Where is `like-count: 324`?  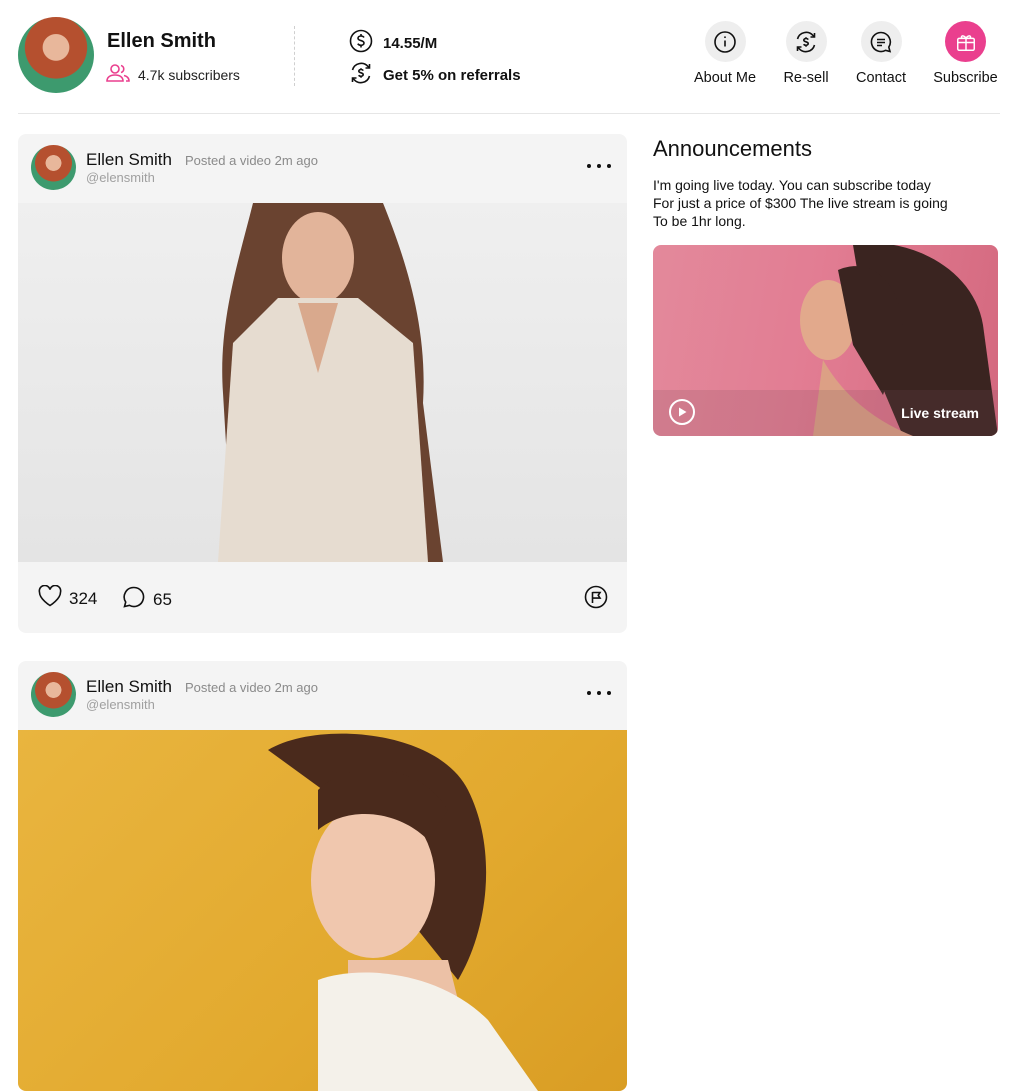 like-count: 324 is located at coordinates (83, 598).